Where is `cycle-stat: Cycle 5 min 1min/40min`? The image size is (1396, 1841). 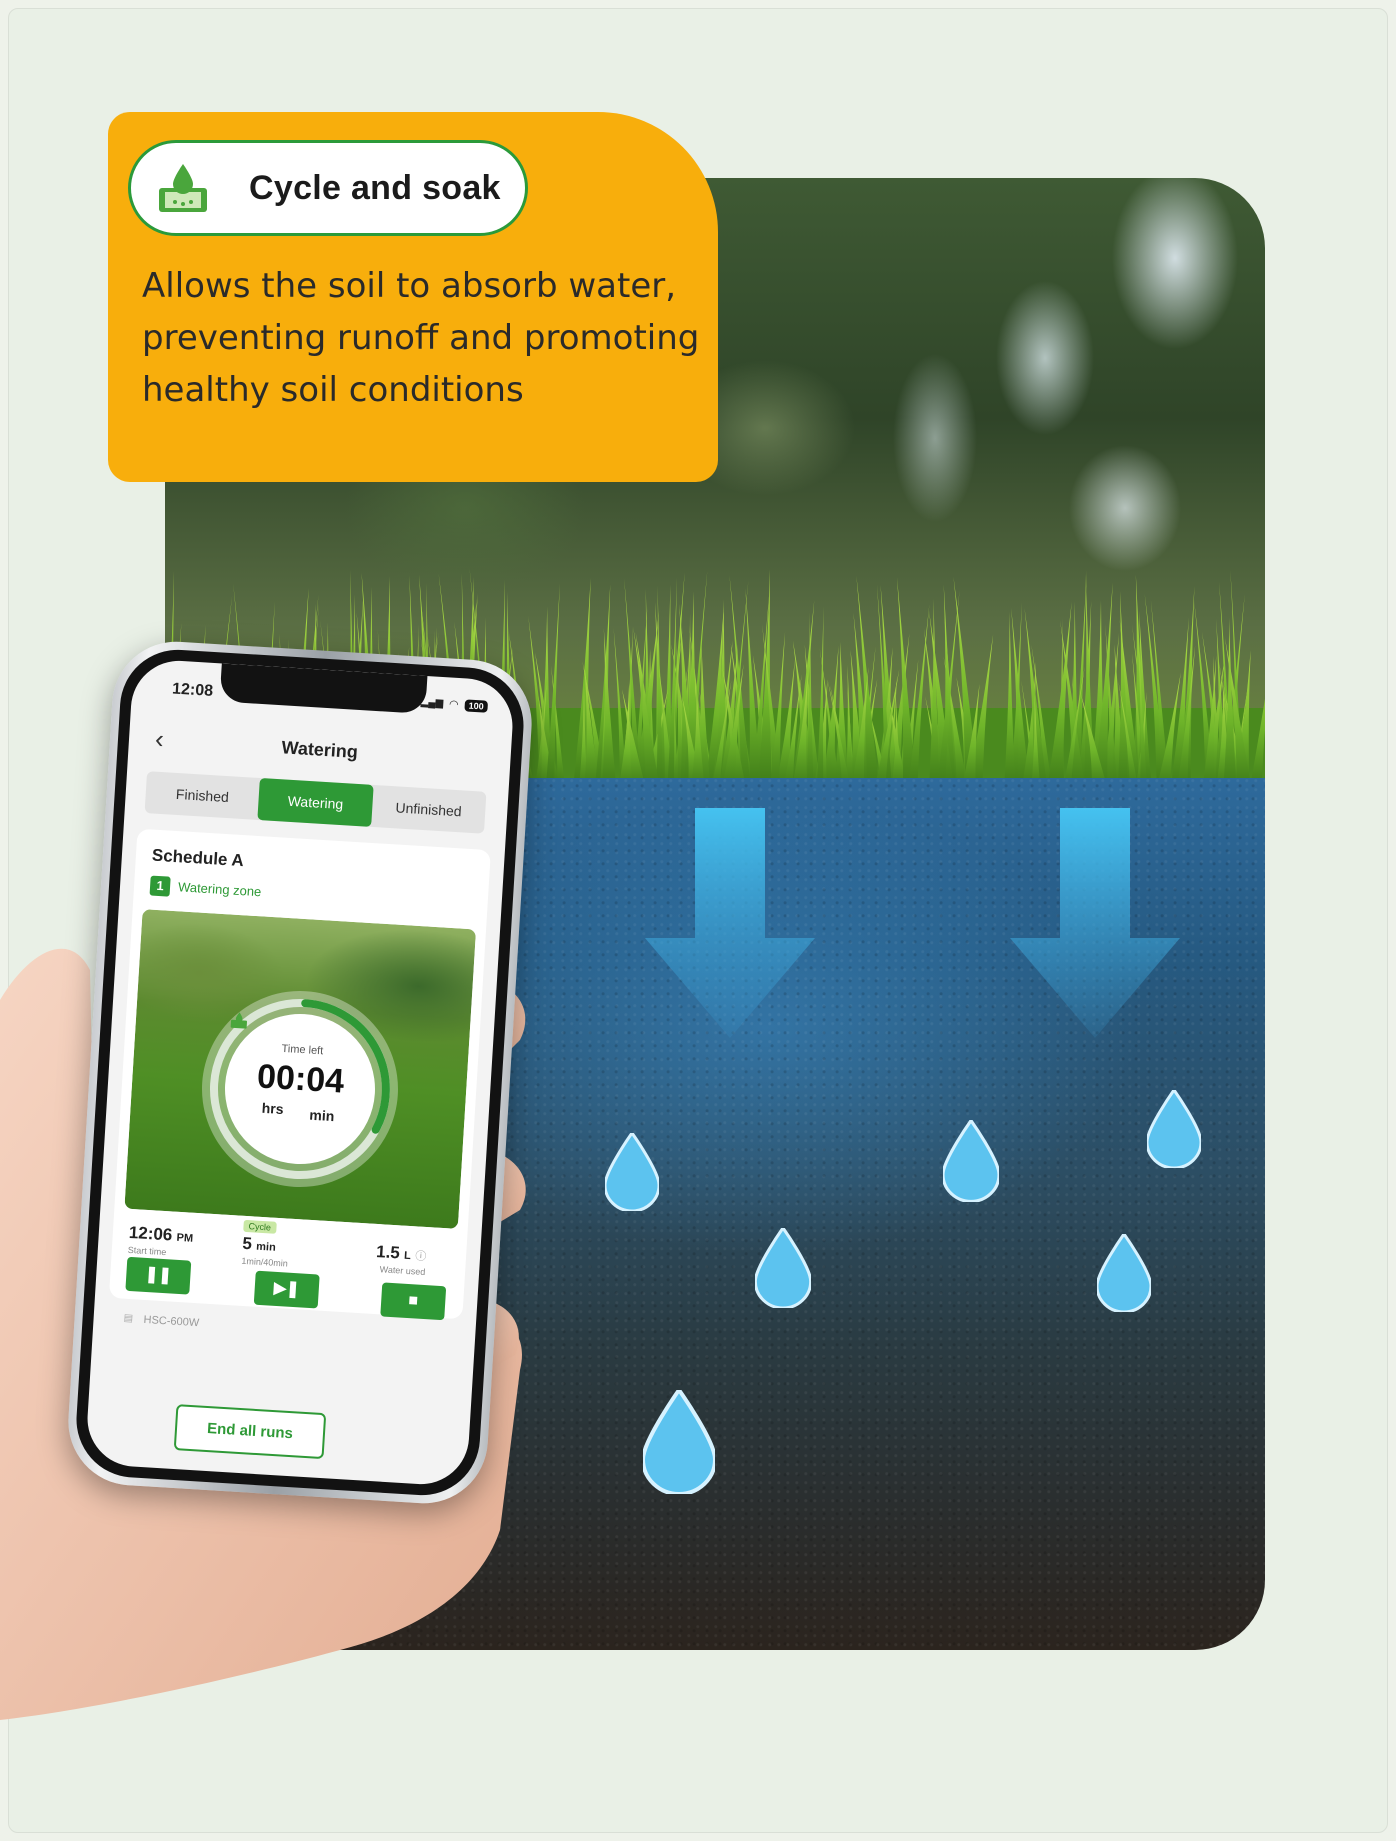
cycle-stat: Cycle 5 min 1min/40min is located at coordinates (265, 1242).